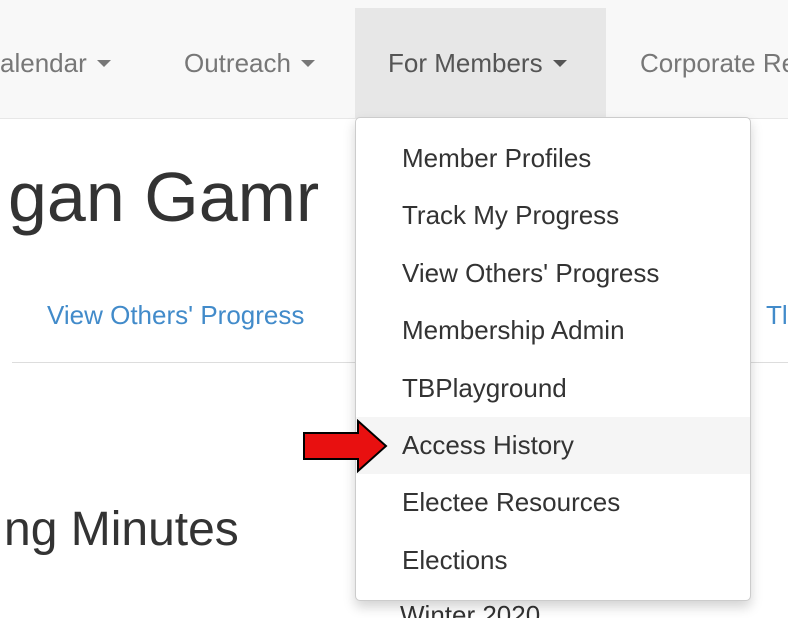 The width and height of the screenshot is (788, 618). What do you see at coordinates (465, 62) in the screenshot?
I see `nav-for-members-label: For Members` at bounding box center [465, 62].